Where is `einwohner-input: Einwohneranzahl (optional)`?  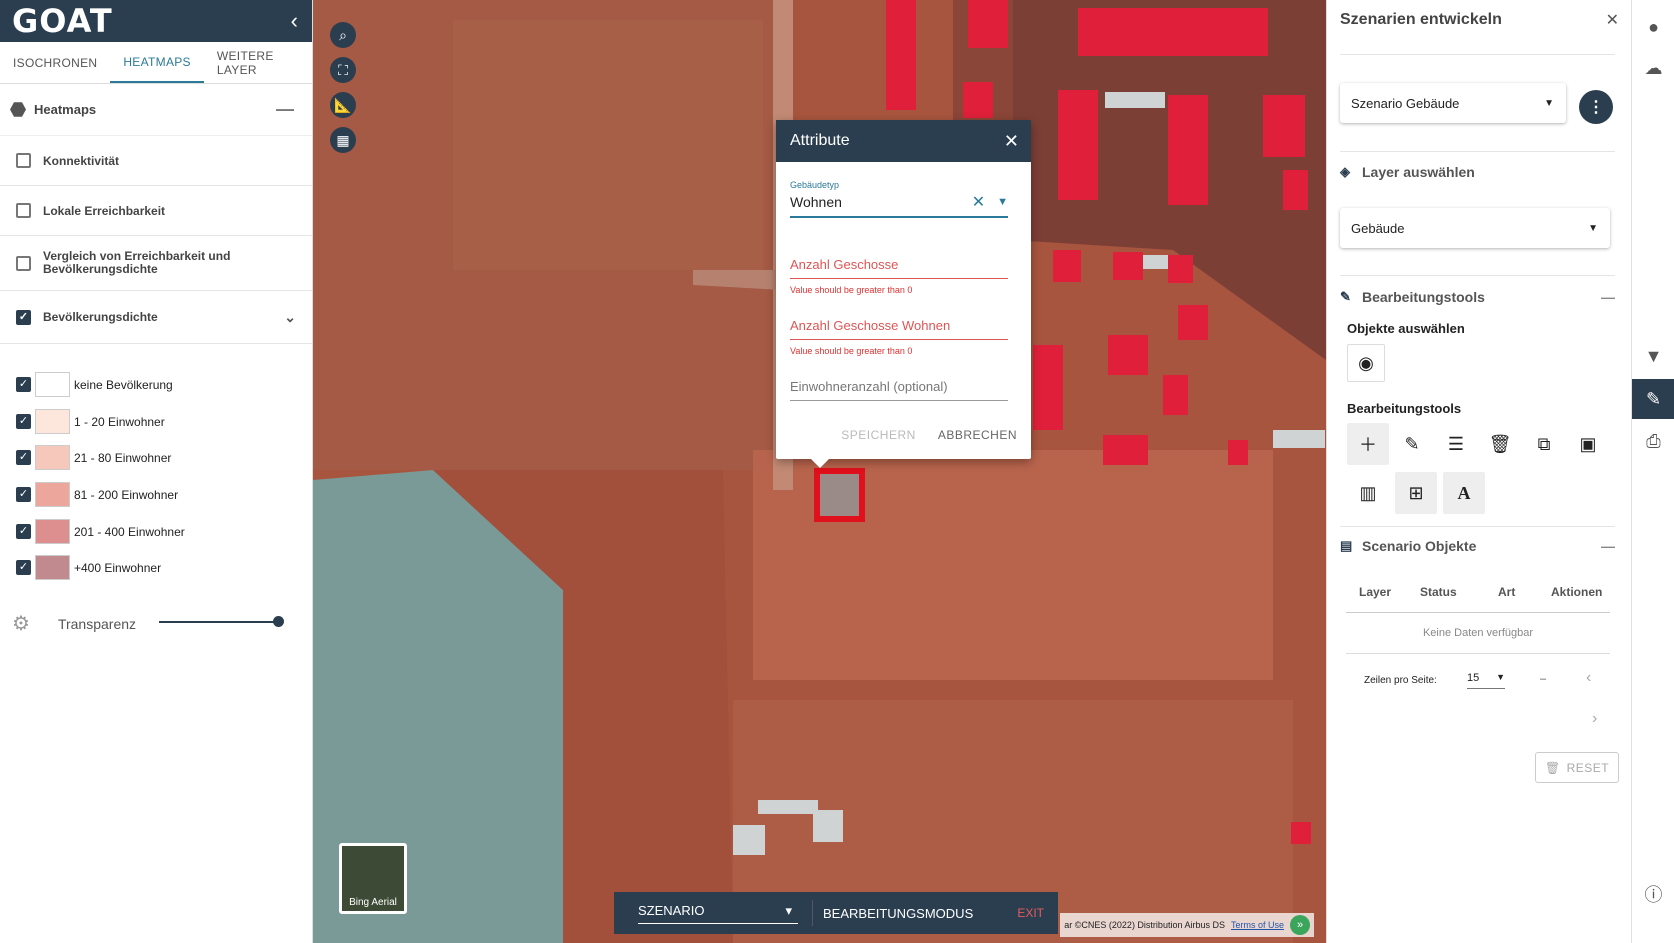 einwohner-input: Einwohneranzahl (optional) is located at coordinates (899, 390).